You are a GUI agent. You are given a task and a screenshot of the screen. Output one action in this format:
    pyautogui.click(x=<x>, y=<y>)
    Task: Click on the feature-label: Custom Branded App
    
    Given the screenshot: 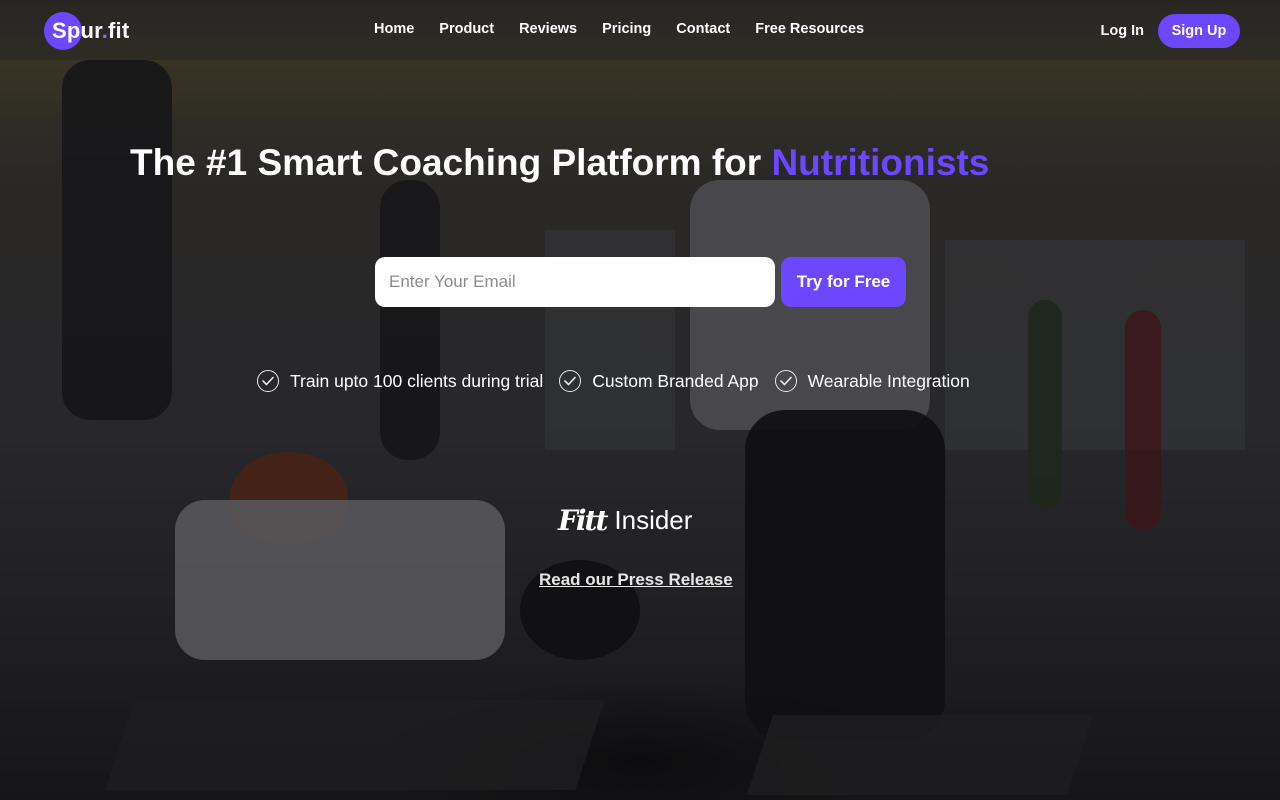 What is the action you would take?
    pyautogui.click(x=675, y=380)
    